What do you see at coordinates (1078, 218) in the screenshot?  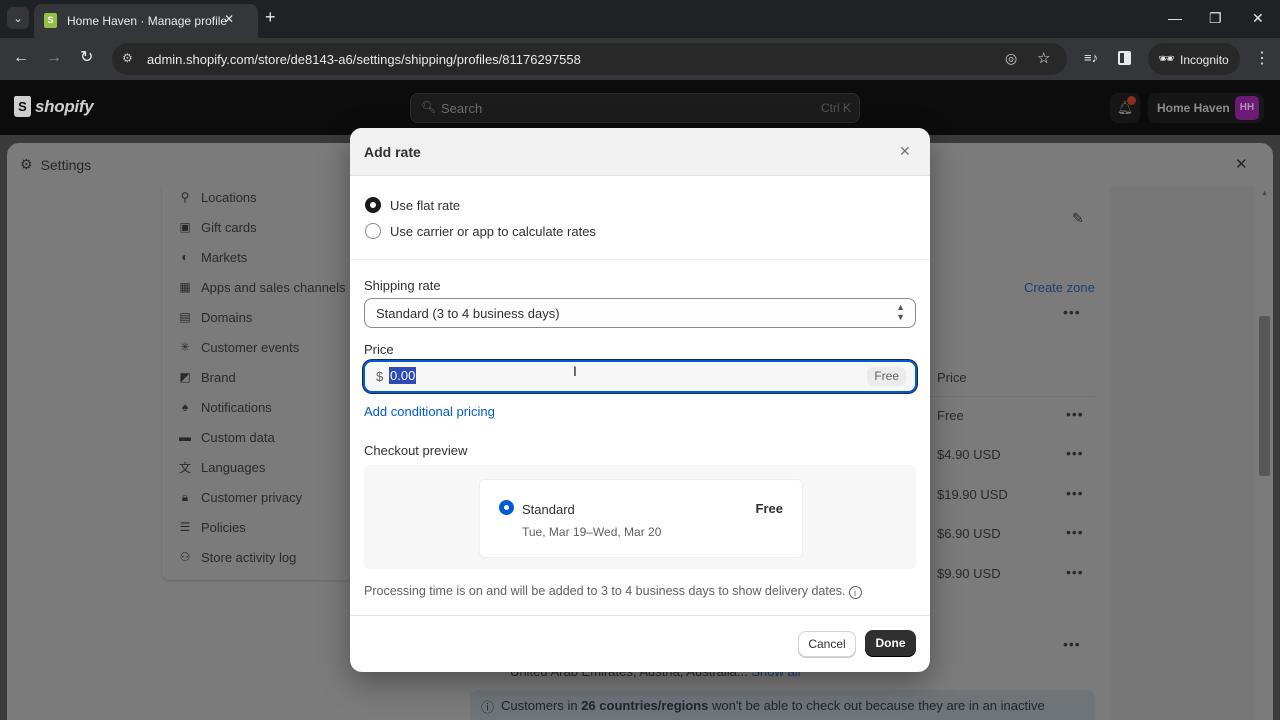 I see `edit-pencil-icon: ✎` at bounding box center [1078, 218].